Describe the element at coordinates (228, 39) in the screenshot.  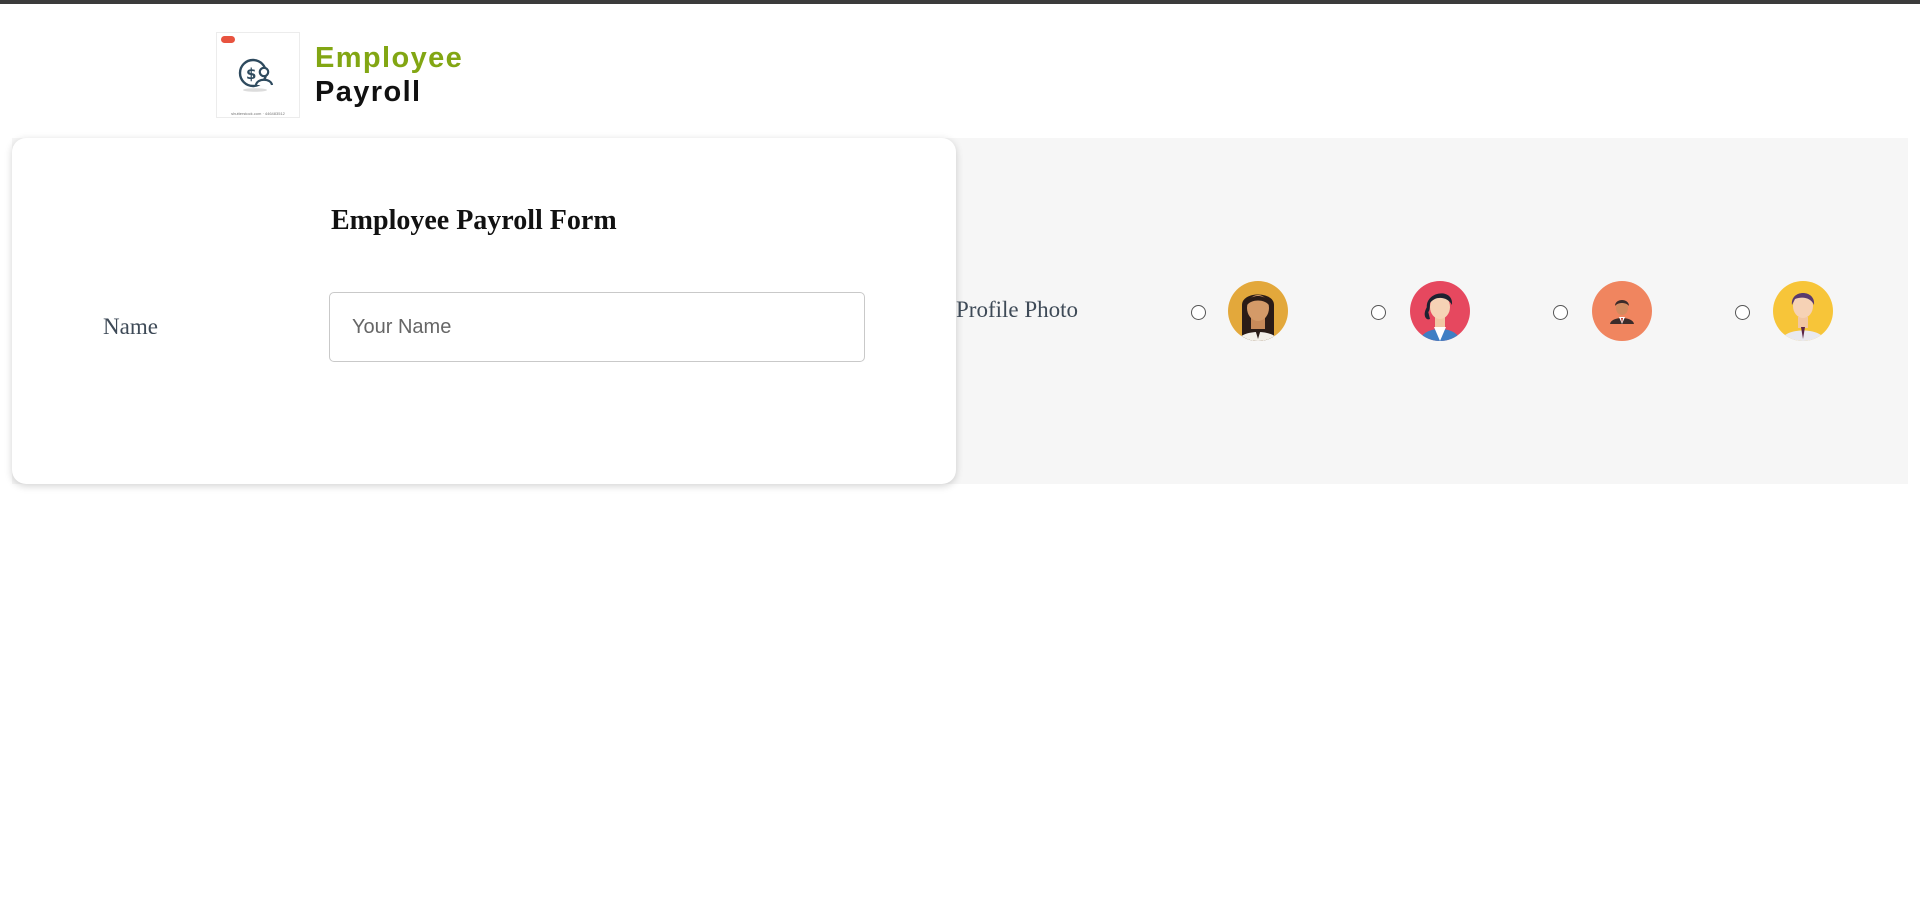
I see `logo-tag` at that location.